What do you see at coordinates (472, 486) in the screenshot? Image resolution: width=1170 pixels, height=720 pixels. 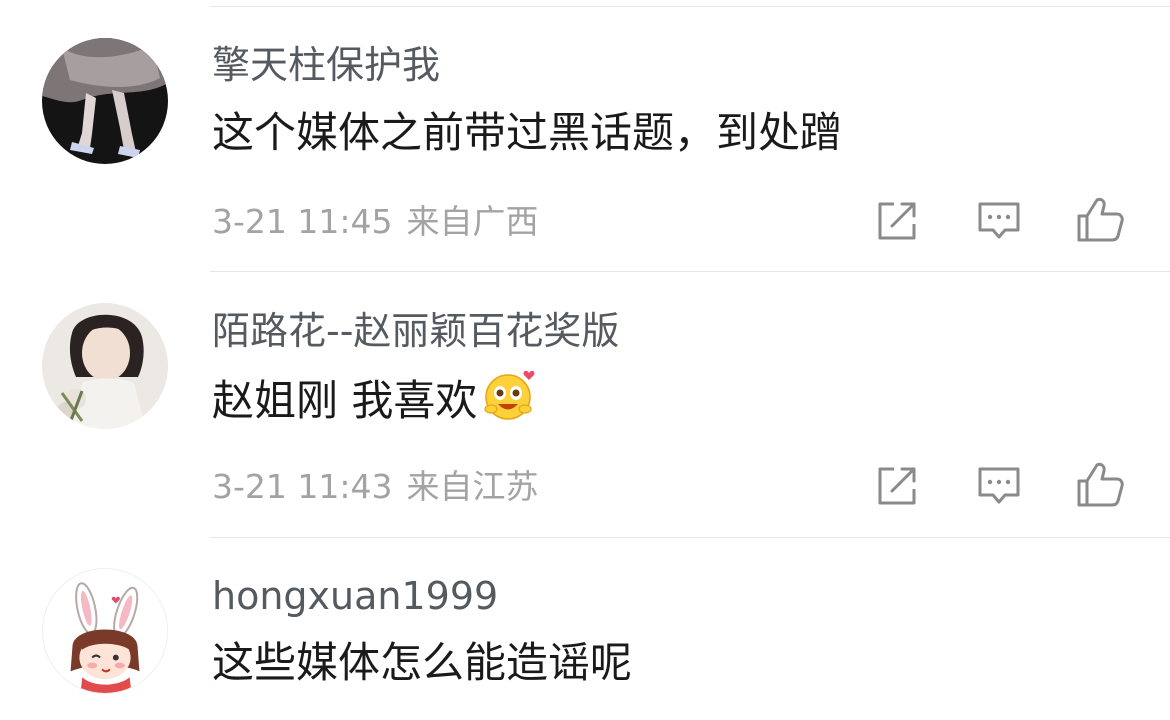 I see `comment-location: 来自江苏` at bounding box center [472, 486].